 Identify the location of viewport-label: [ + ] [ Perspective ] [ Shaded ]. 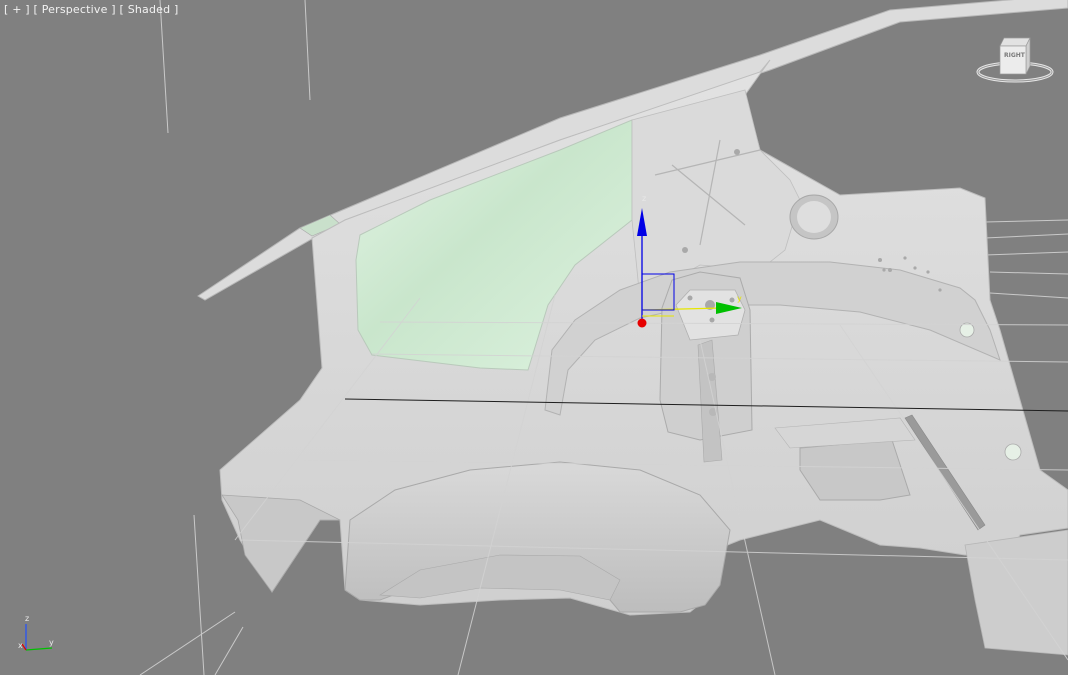
(91, 9).